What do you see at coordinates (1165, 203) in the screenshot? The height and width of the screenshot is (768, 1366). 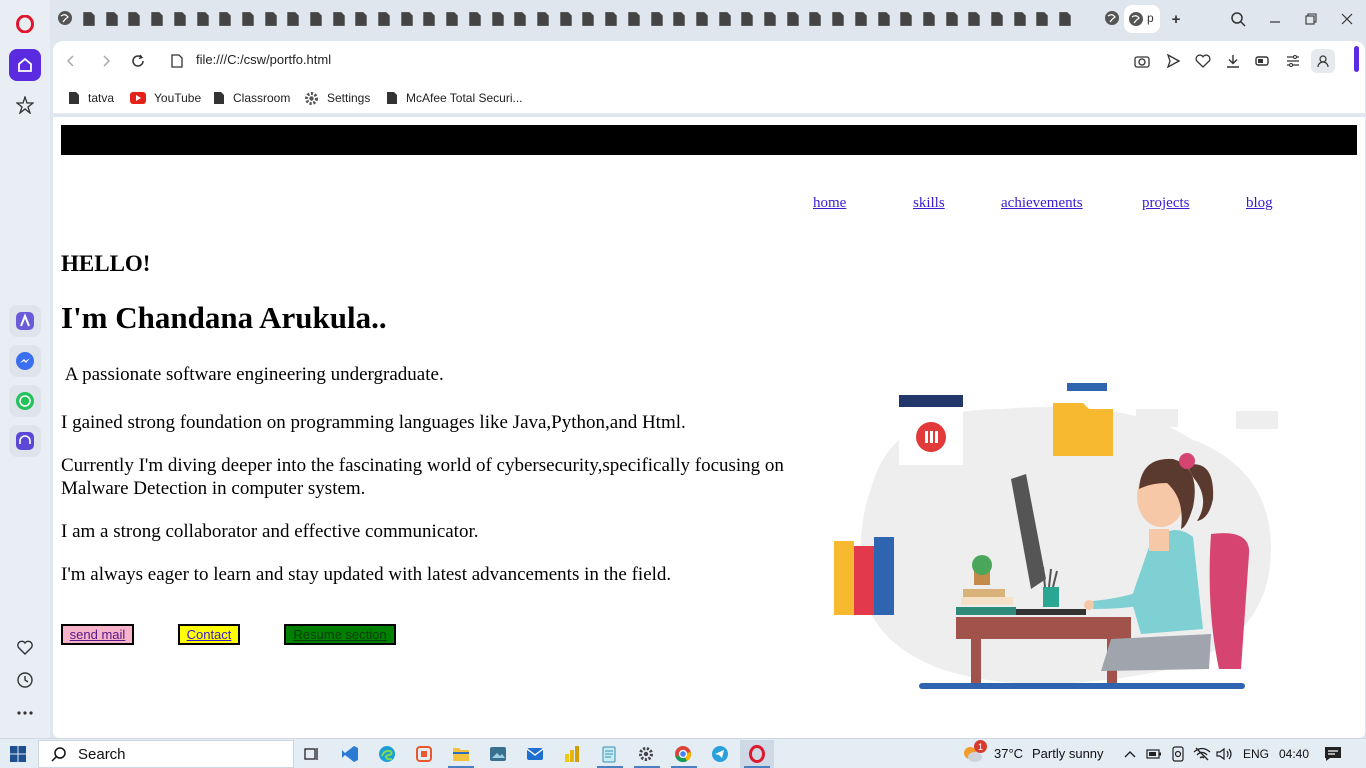 I see `nav-link-projects: projects` at bounding box center [1165, 203].